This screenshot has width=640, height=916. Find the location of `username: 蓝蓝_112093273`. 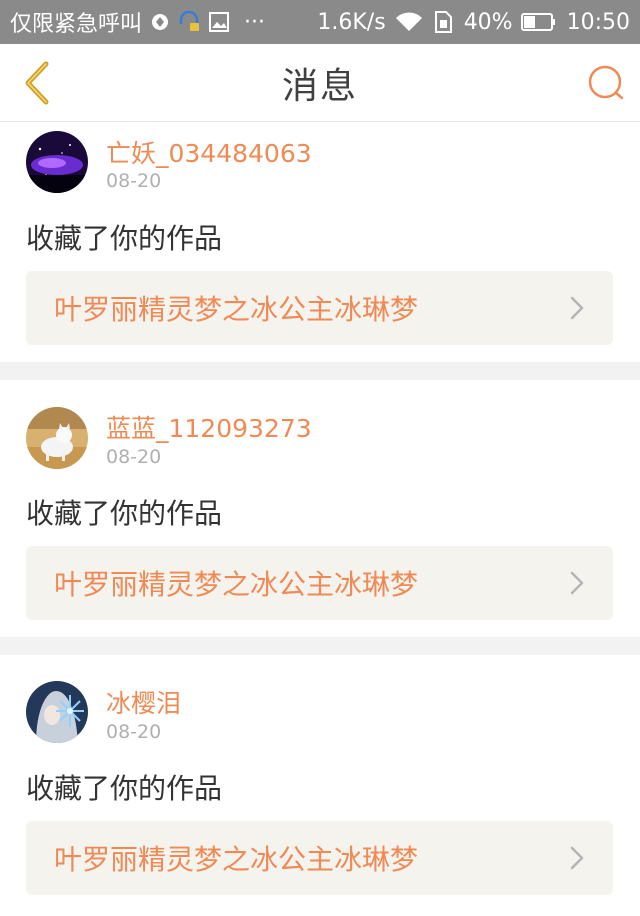

username: 蓝蓝_112093273 is located at coordinates (209, 427).